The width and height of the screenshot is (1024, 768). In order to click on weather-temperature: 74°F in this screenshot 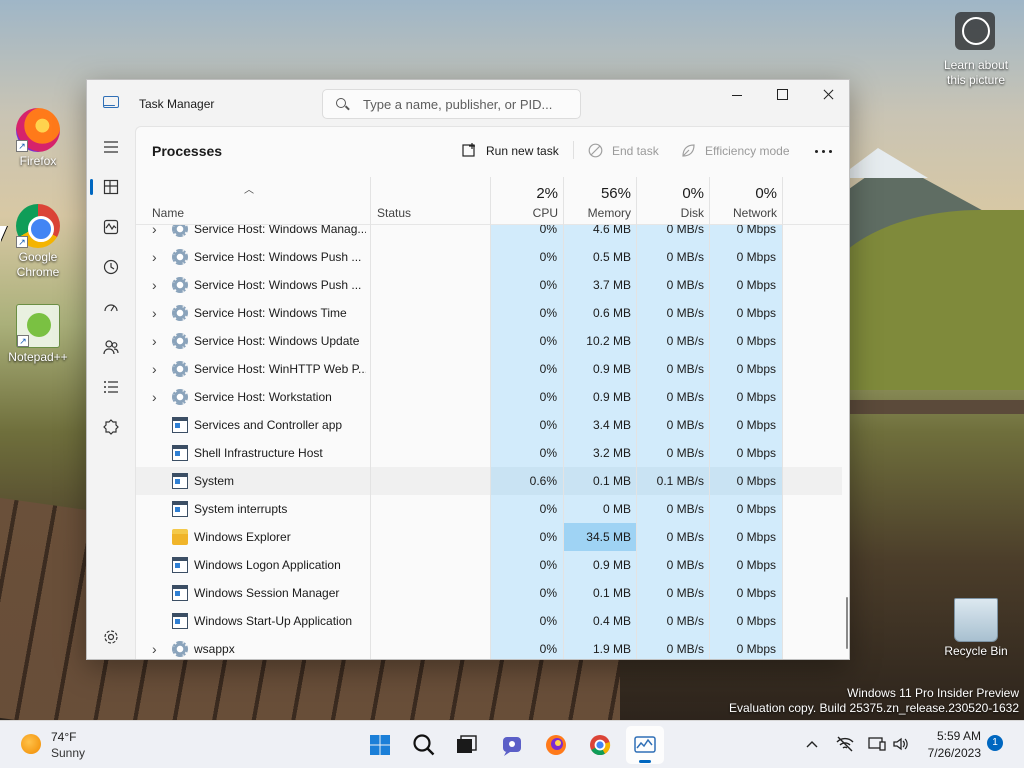, I will do `click(63, 737)`.